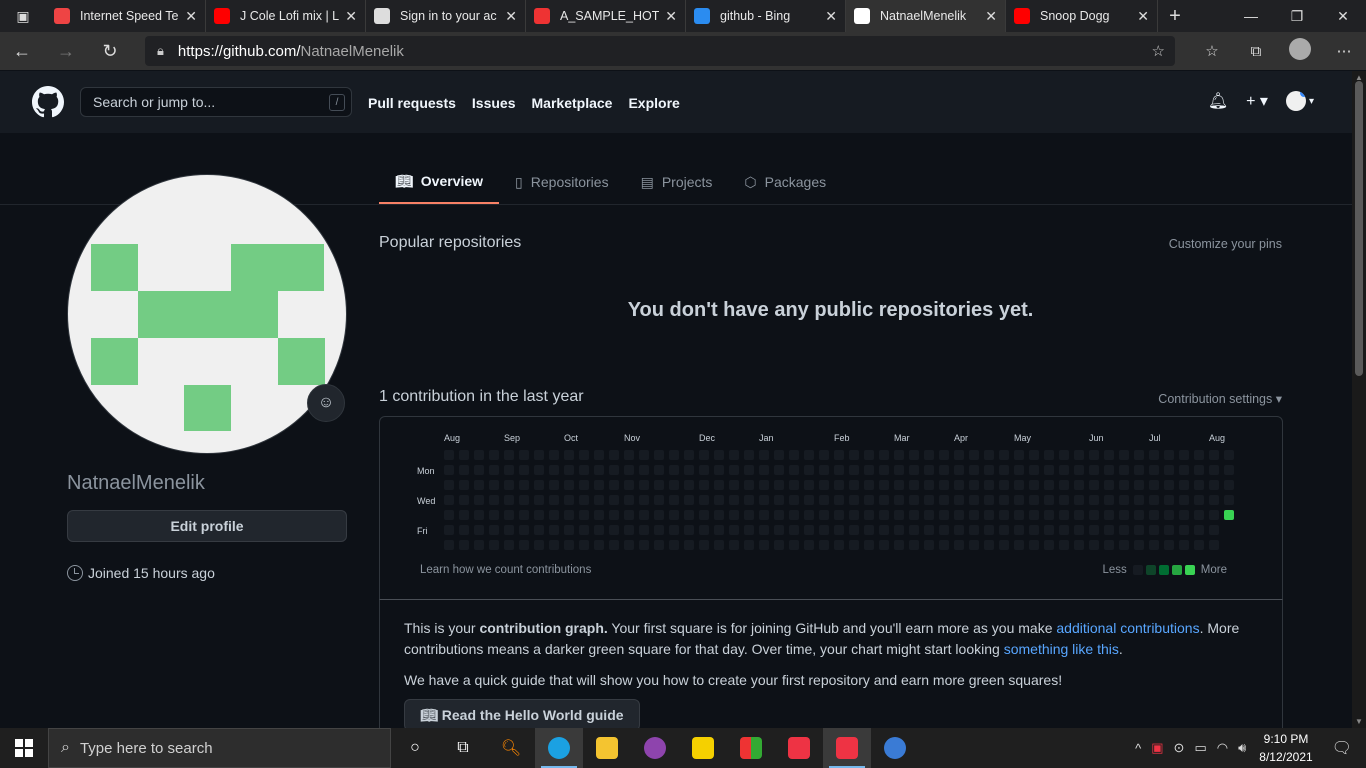 Image resolution: width=1366 pixels, height=768 pixels. I want to click on learn-contributions-link: Learn how we count contributions, so click(505, 570).